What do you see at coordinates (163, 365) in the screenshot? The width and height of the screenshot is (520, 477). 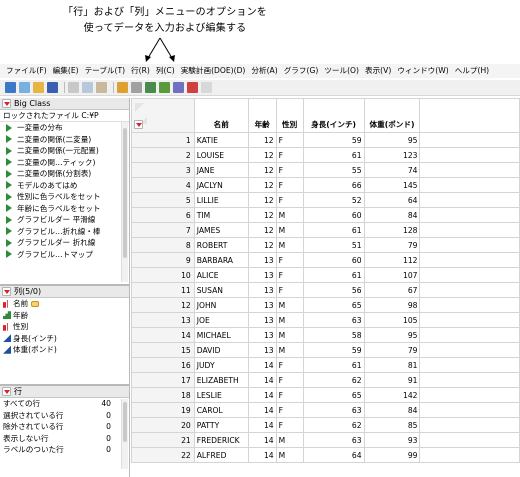 I see `row-number: 16` at bounding box center [163, 365].